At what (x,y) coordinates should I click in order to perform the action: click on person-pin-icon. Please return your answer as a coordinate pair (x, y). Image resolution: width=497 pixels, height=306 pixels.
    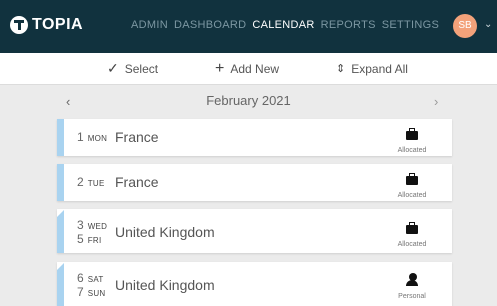
    Looking at the image, I should click on (412, 279).